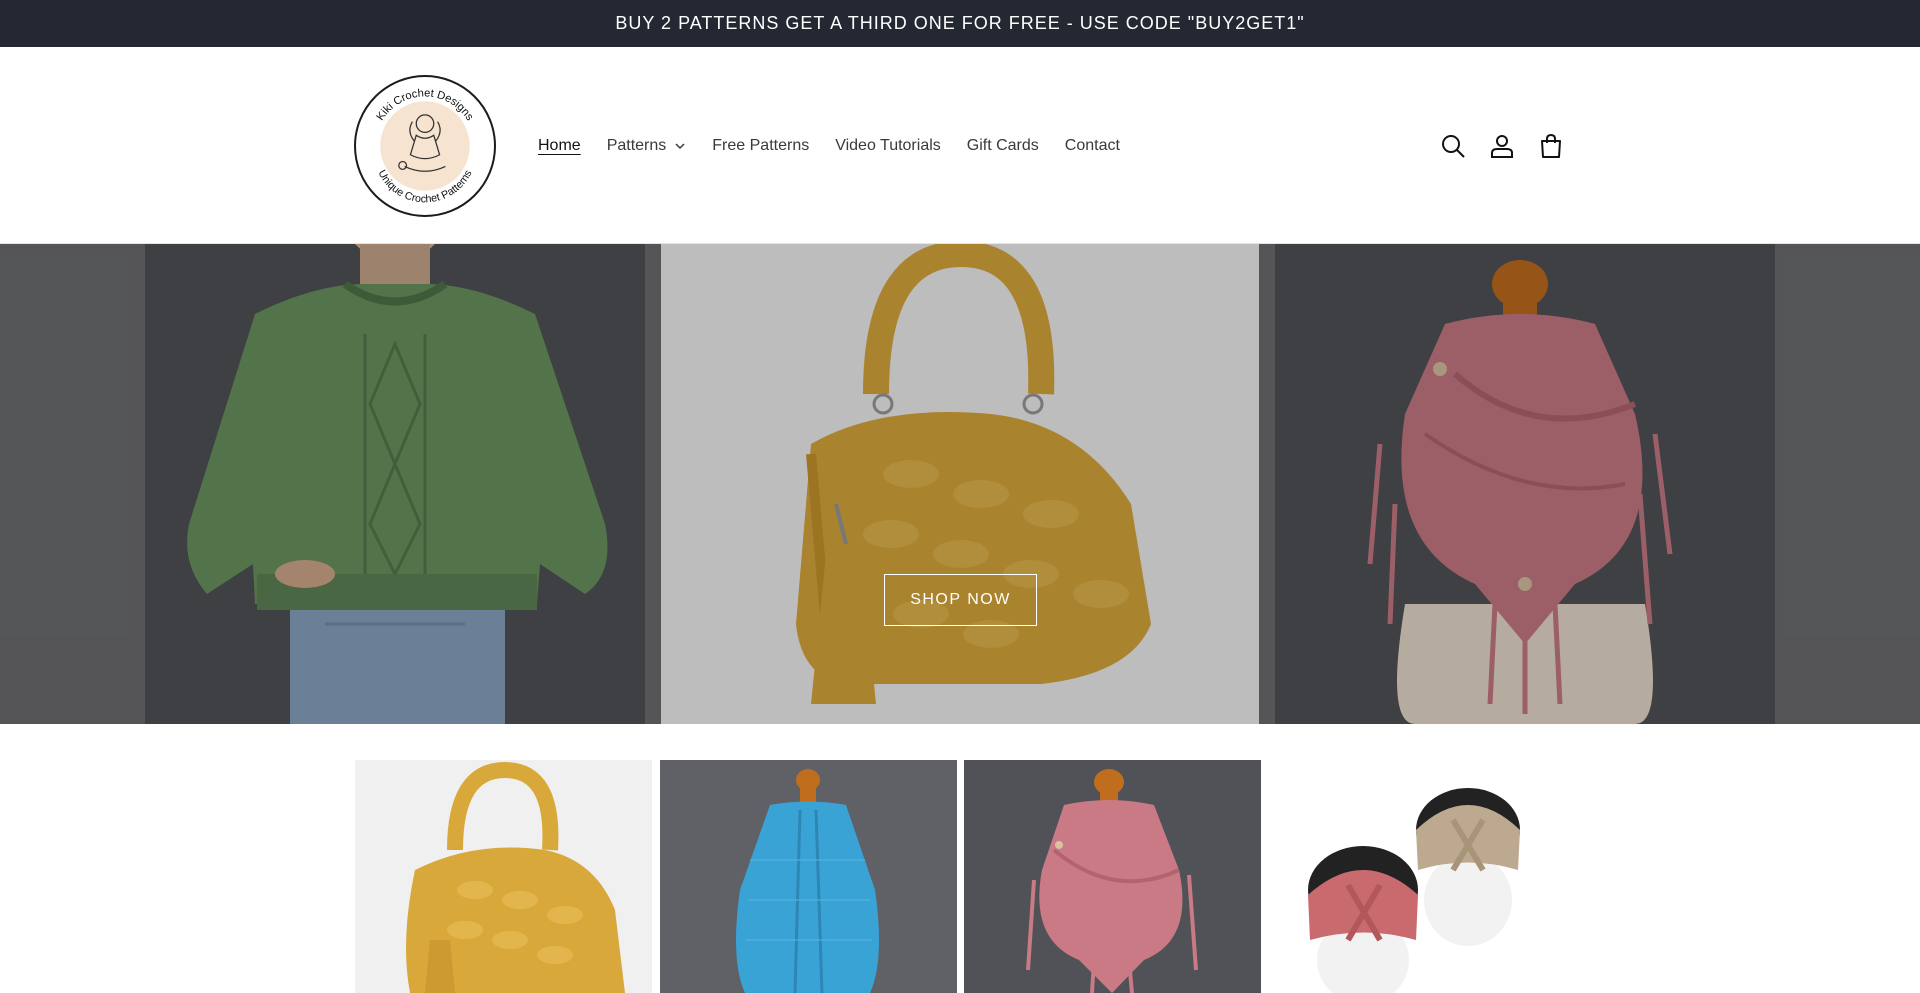  I want to click on chevron-down-icon, so click(680, 145).